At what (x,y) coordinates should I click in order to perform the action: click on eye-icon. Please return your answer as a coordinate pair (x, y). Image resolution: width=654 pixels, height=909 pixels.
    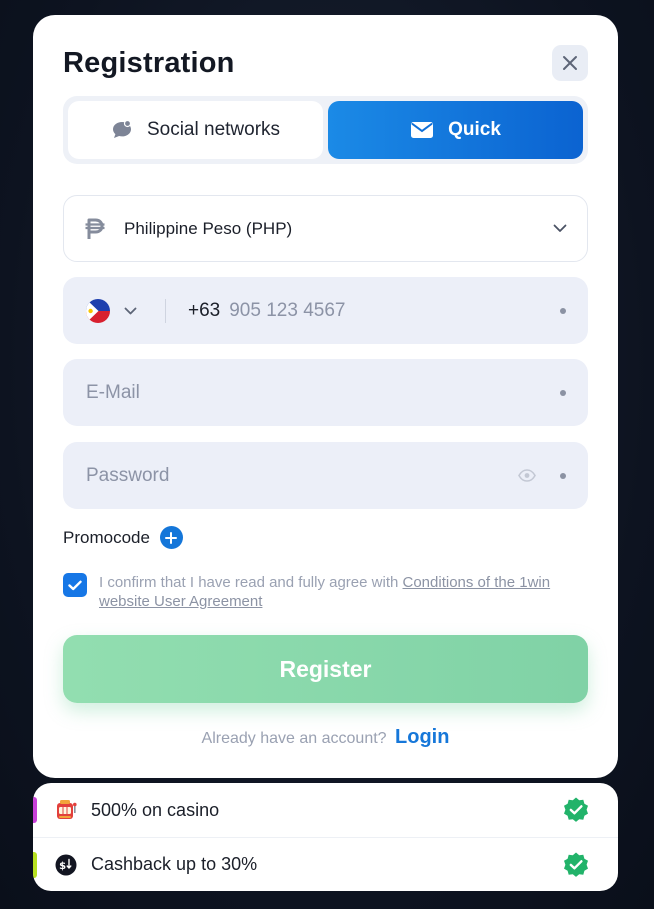
    Looking at the image, I should click on (527, 475).